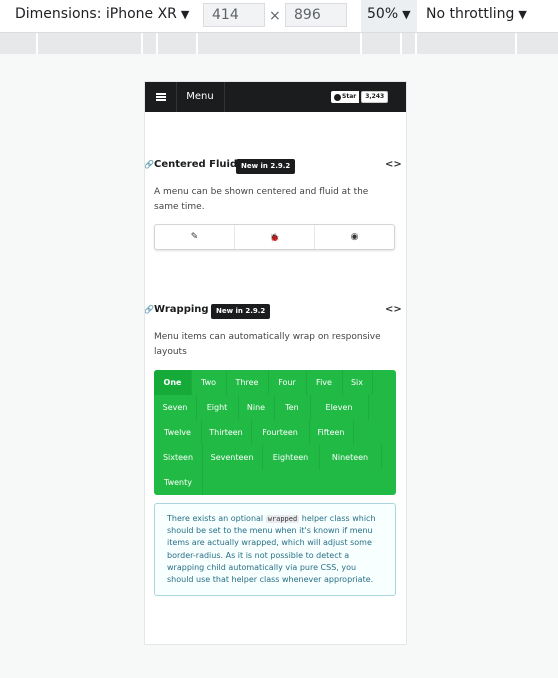 This screenshot has height=678, width=558. I want to click on menu-item-bug: 🐞, so click(275, 237).